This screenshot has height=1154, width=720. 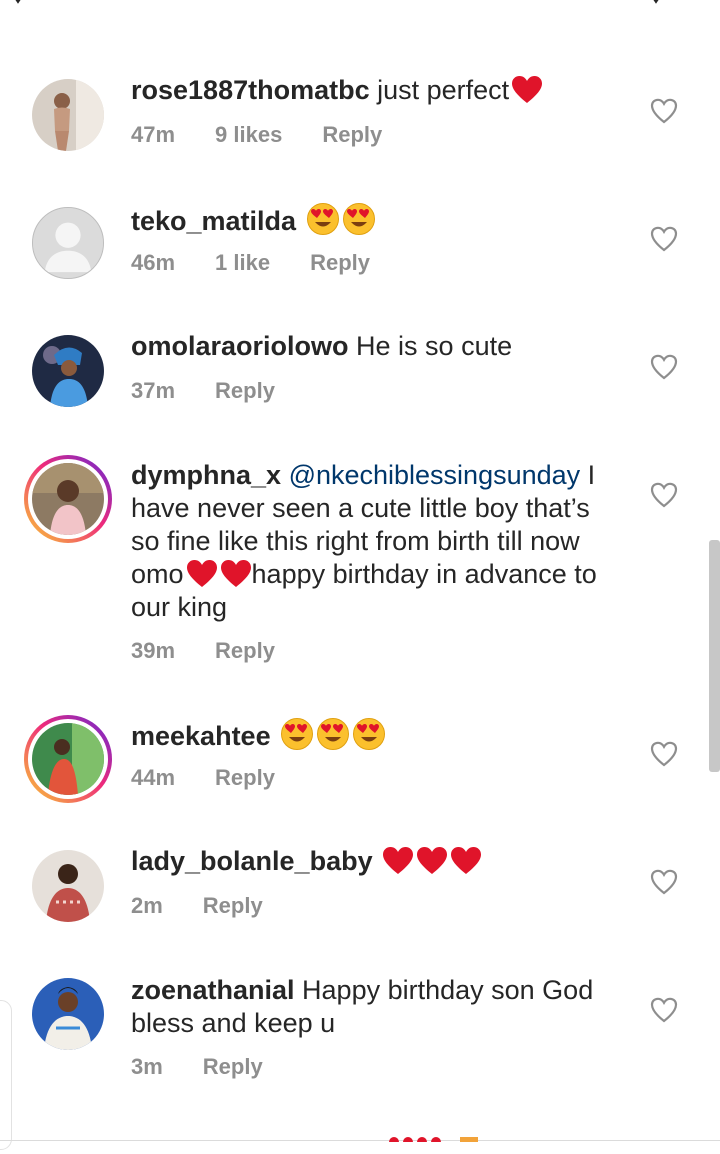 What do you see at coordinates (203, 391) in the screenshot?
I see `comment-meta: 37m Reply` at bounding box center [203, 391].